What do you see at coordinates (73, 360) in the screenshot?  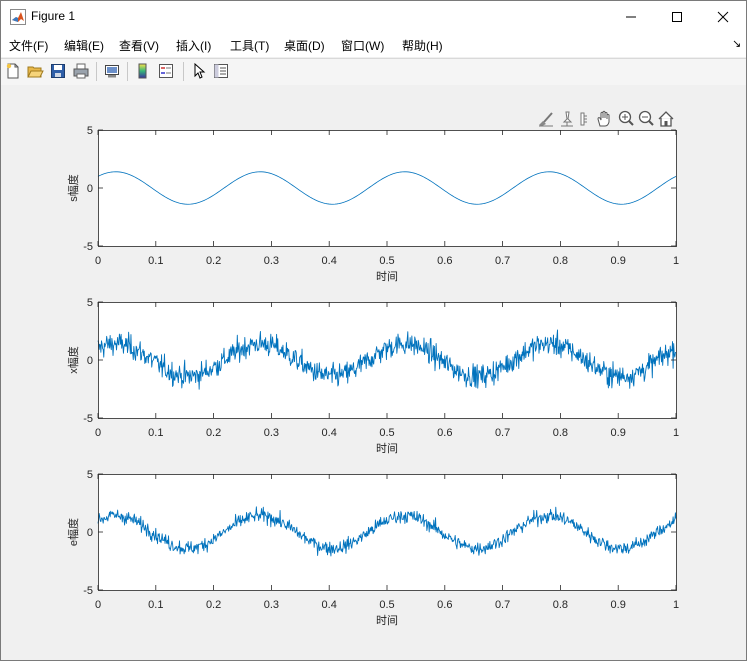 I see `y-axis-label: x幅度` at bounding box center [73, 360].